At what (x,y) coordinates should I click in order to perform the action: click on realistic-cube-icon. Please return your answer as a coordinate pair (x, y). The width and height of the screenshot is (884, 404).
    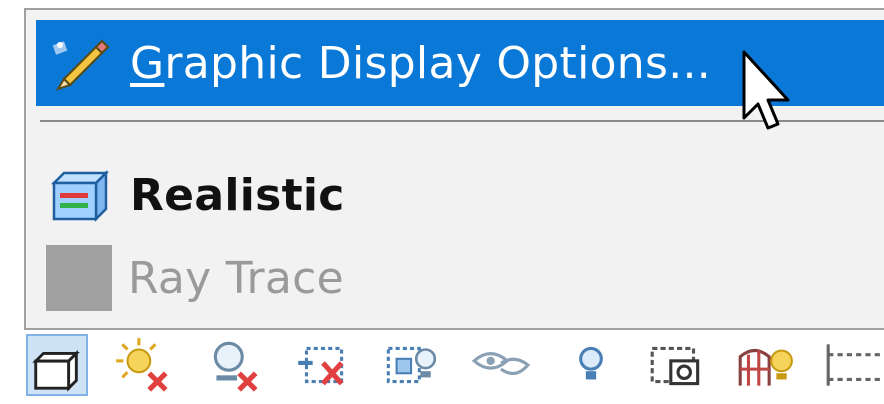
    Looking at the image, I should click on (80, 195).